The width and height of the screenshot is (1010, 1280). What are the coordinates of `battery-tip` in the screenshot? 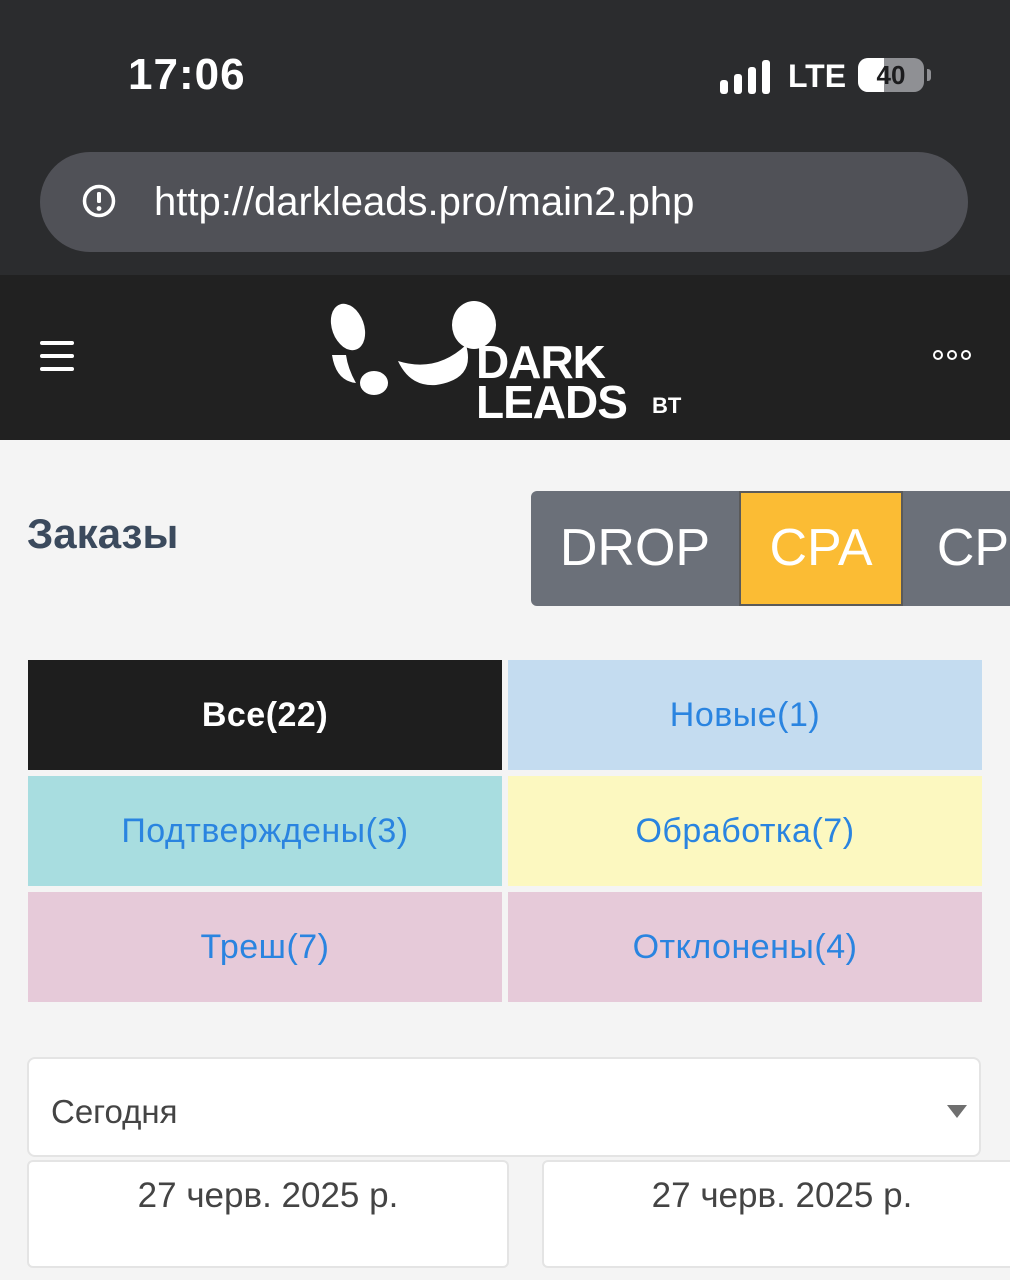 It's located at (929, 75).